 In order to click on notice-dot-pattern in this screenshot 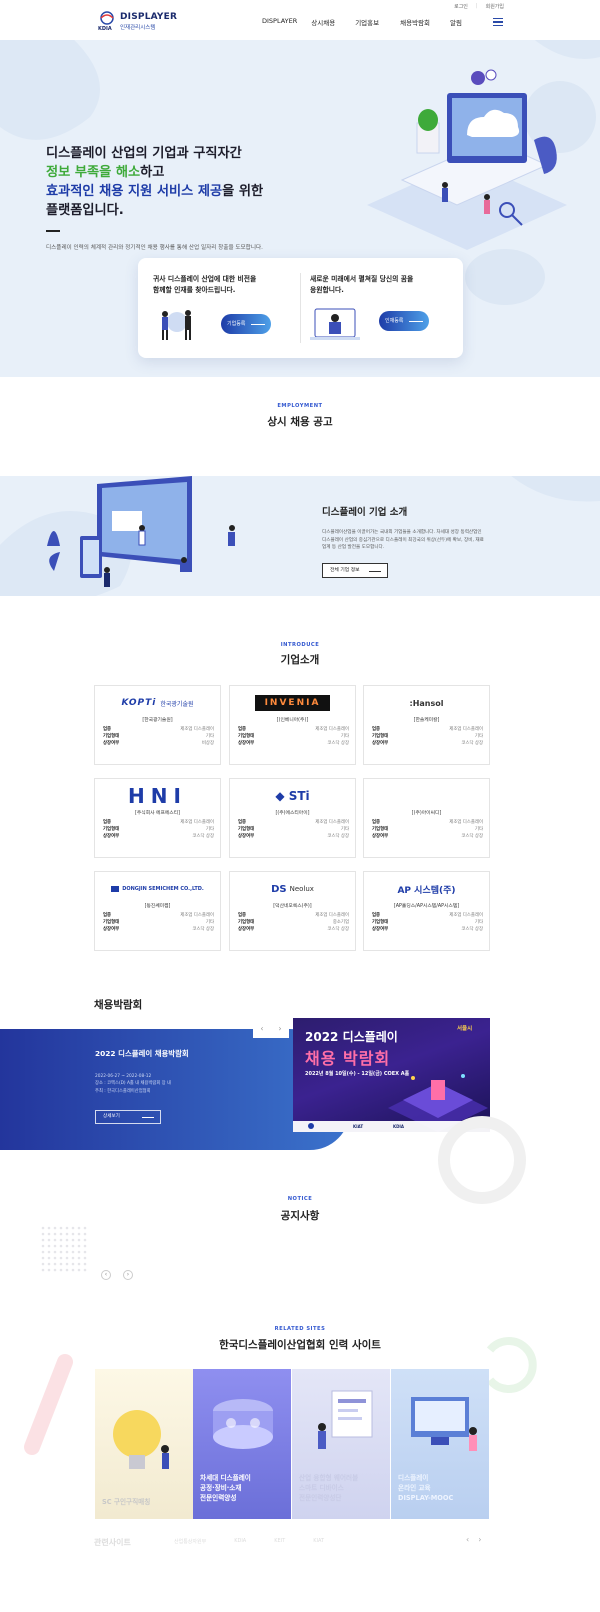, I will do `click(64, 1249)`.